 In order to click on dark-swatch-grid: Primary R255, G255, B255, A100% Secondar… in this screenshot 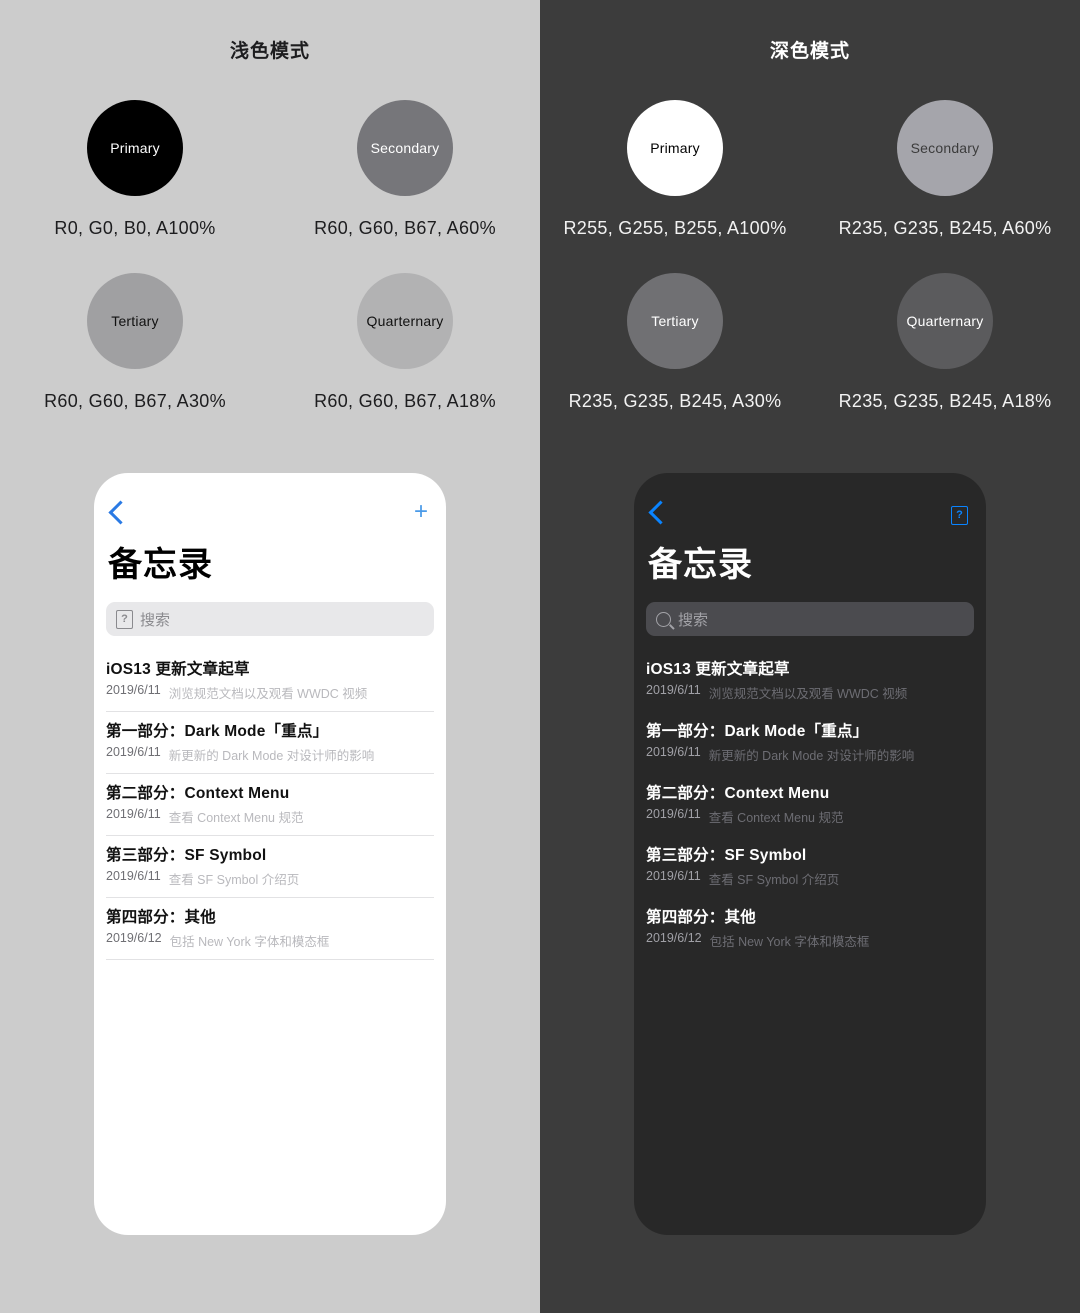, I will do `click(810, 256)`.